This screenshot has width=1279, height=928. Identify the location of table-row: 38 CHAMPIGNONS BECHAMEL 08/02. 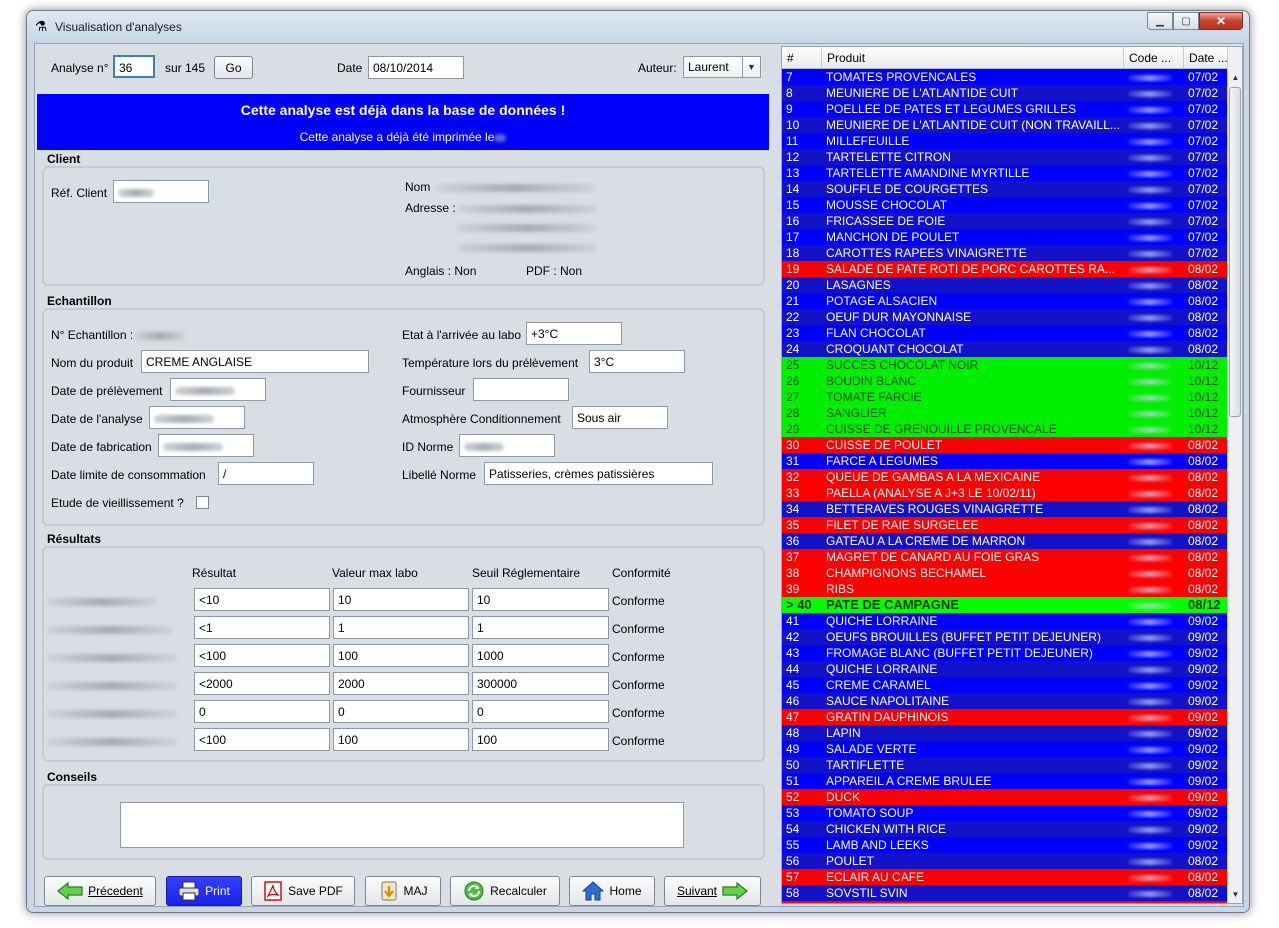
(1005, 573).